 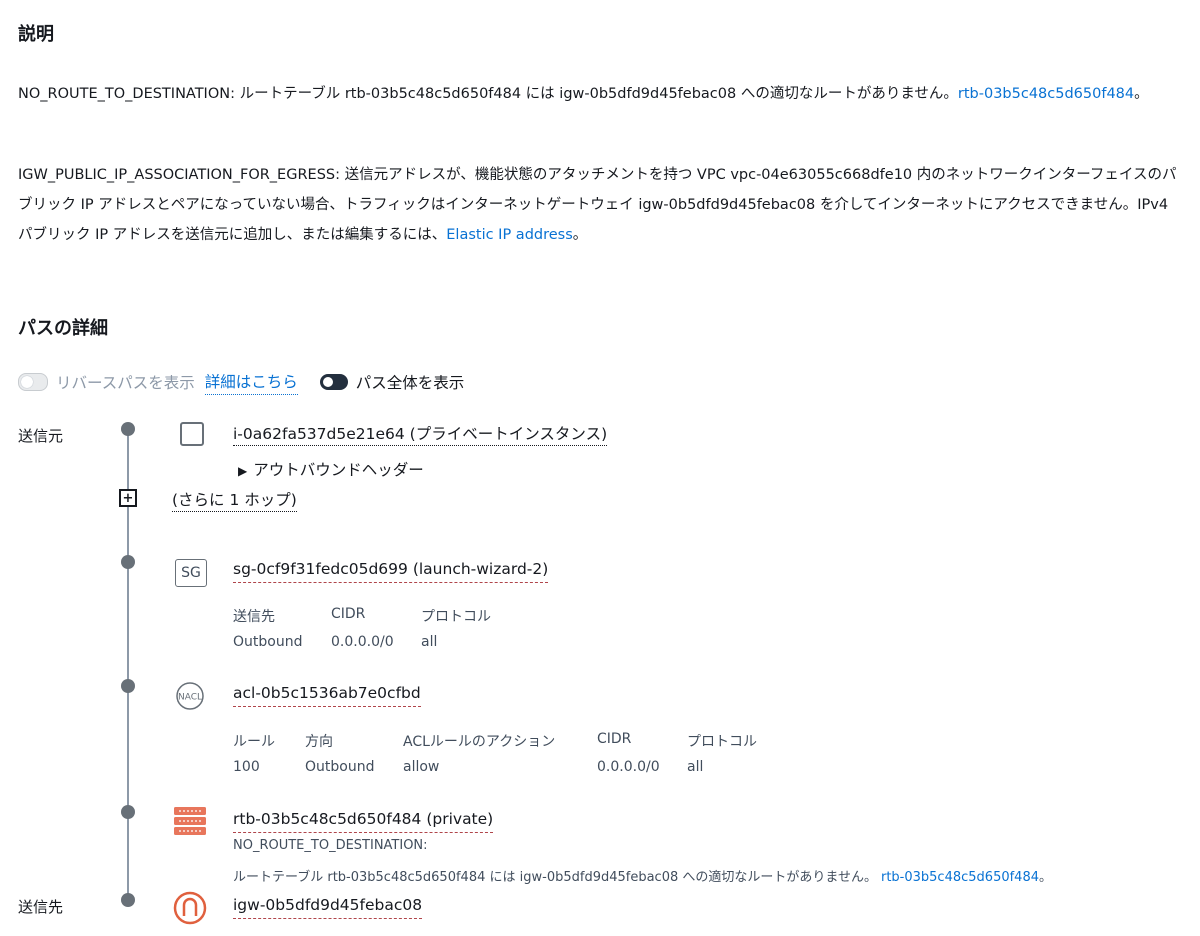 I want to click on internet-gateway-id: igw-0b5dfd9d45febac08, so click(x=328, y=907).